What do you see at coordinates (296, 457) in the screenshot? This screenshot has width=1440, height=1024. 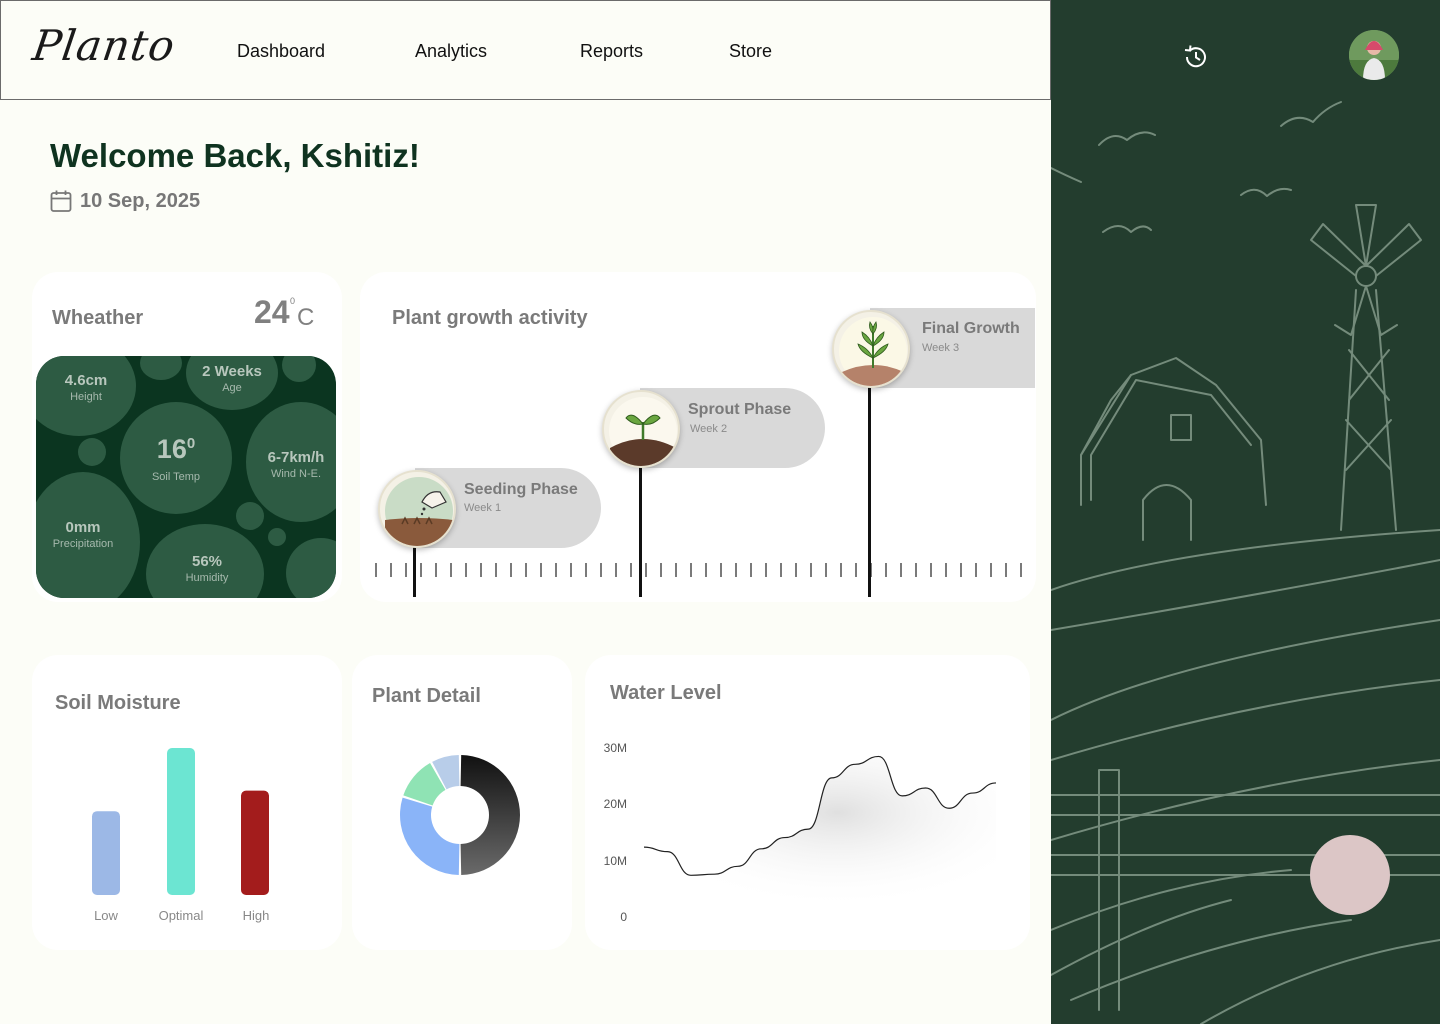 I see `wind-value: 6-7km/h` at bounding box center [296, 457].